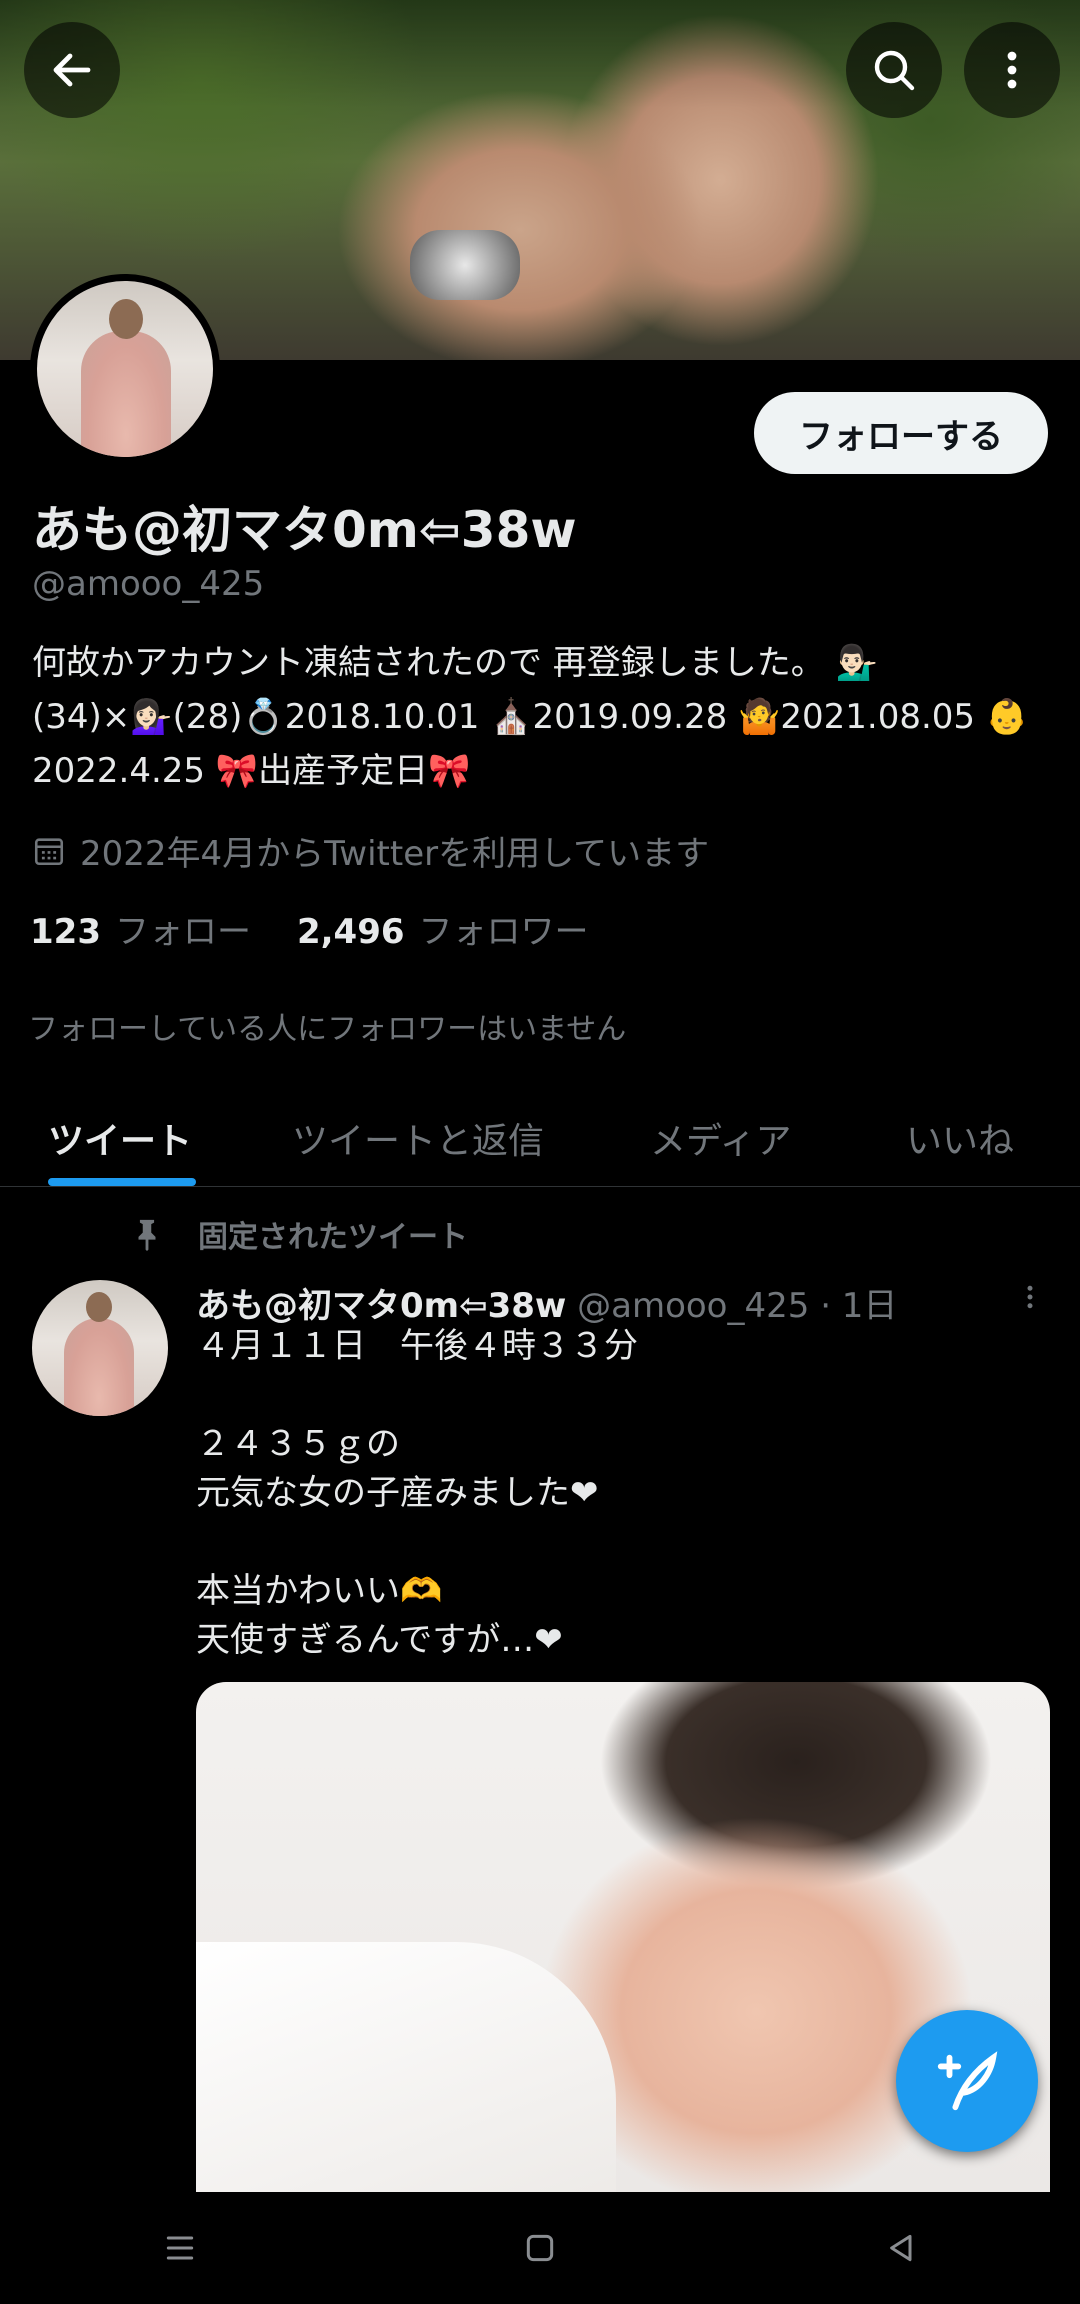  What do you see at coordinates (99, 1307) in the screenshot?
I see `tweet-avatar-hair-shape` at bounding box center [99, 1307].